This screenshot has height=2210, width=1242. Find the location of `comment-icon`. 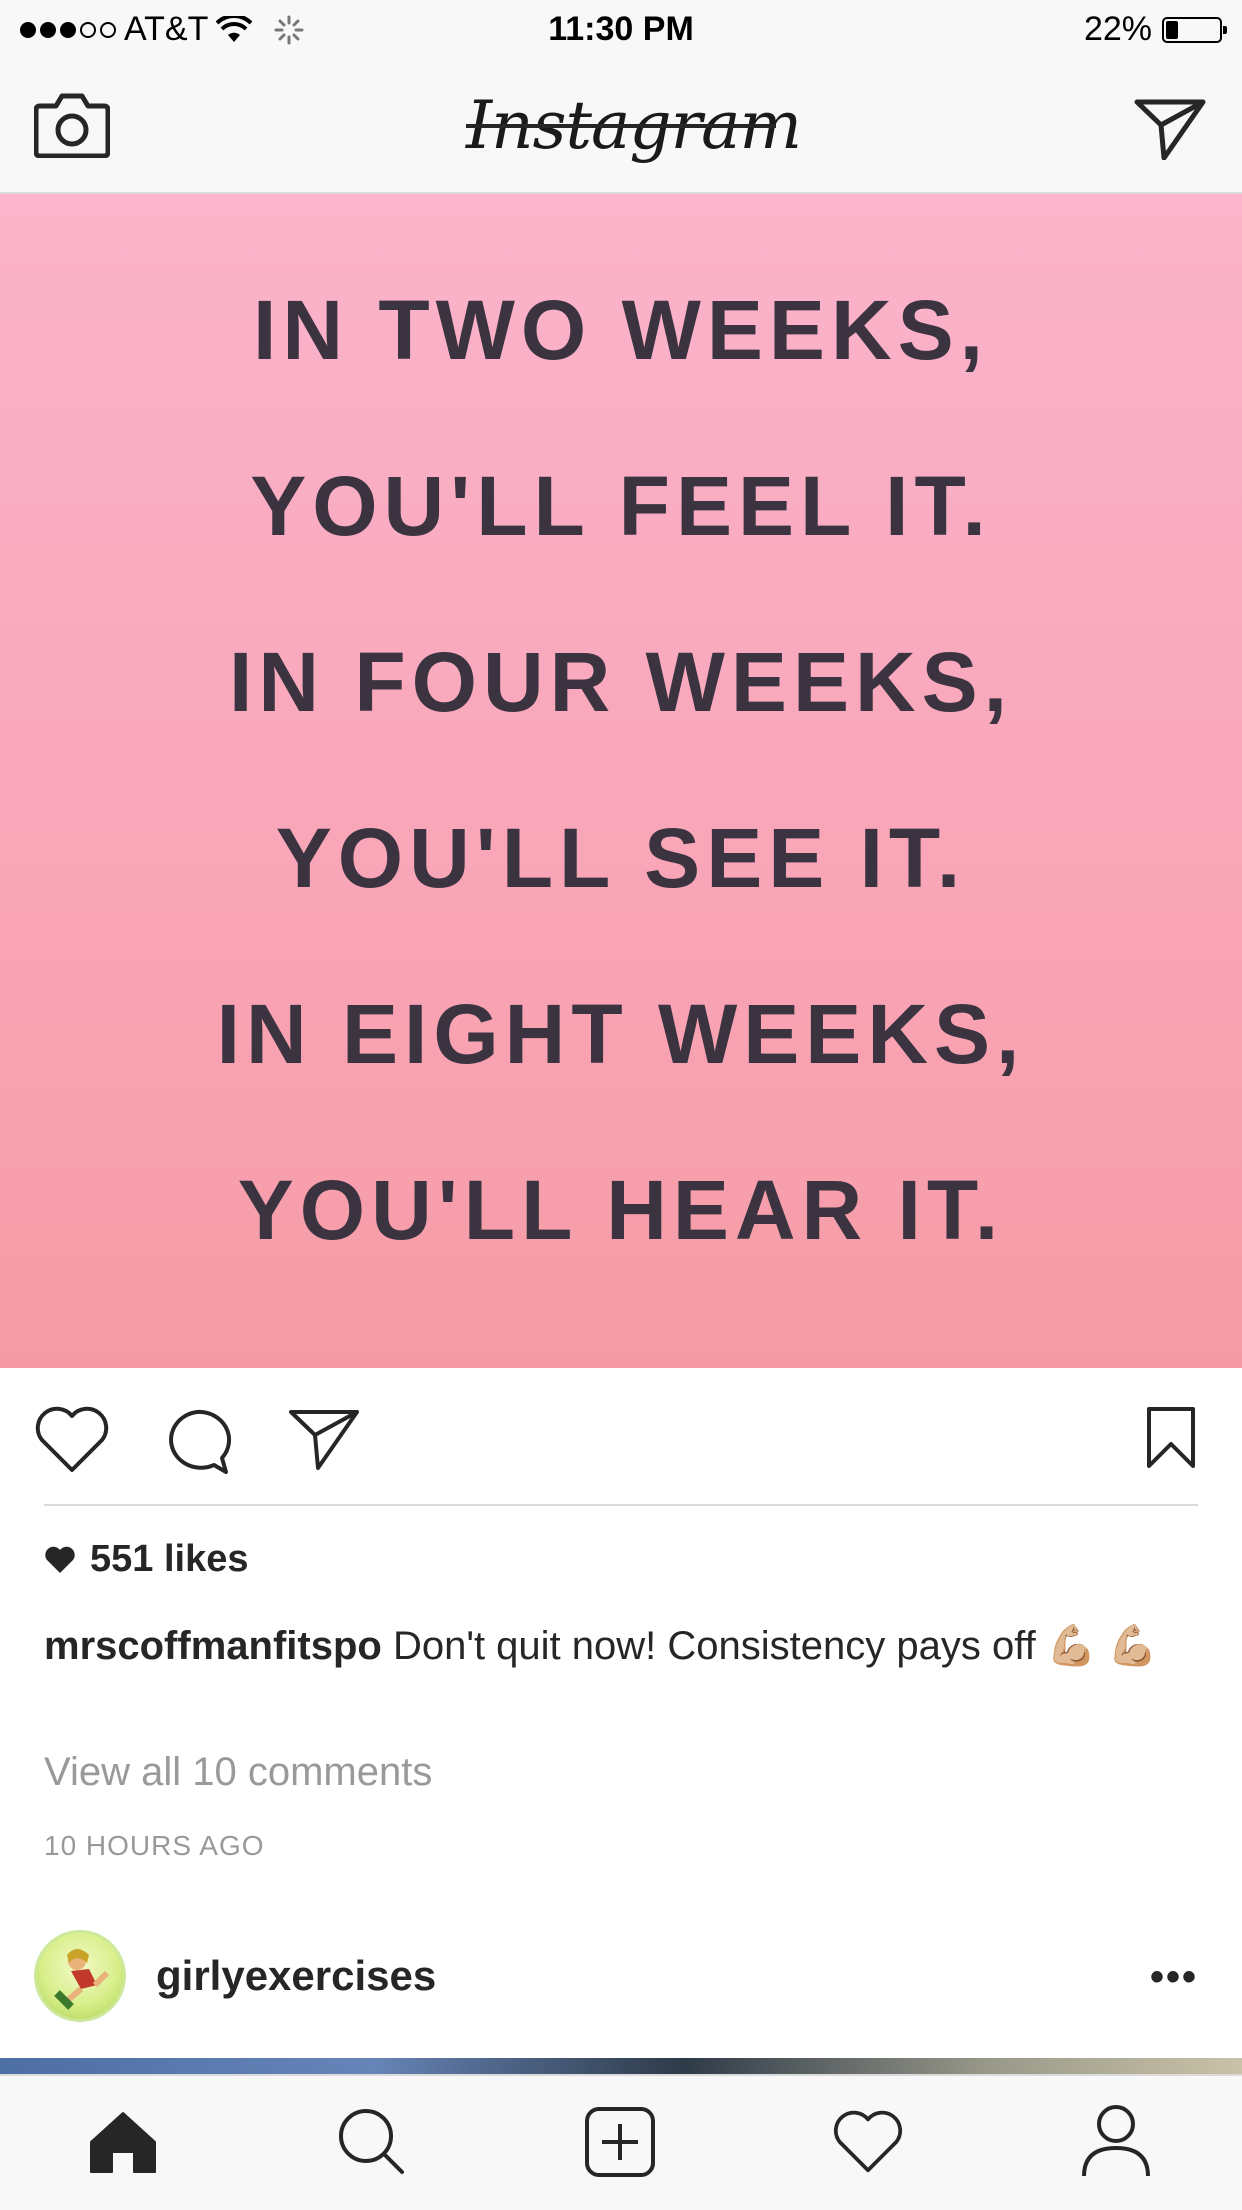

comment-icon is located at coordinates (197, 1442).